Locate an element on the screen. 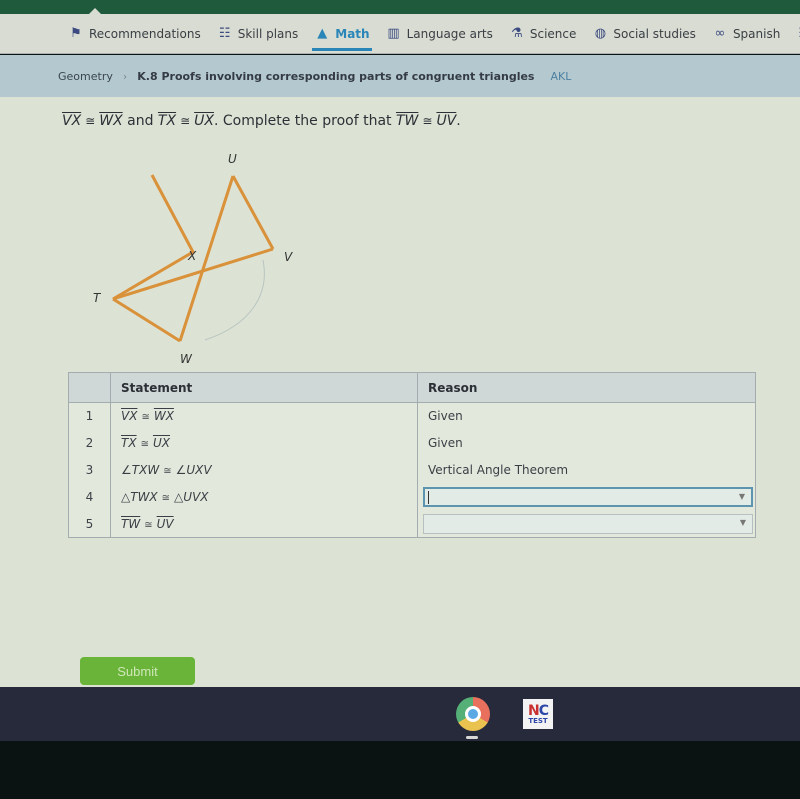  segment-tw is located at coordinates (146, 320).